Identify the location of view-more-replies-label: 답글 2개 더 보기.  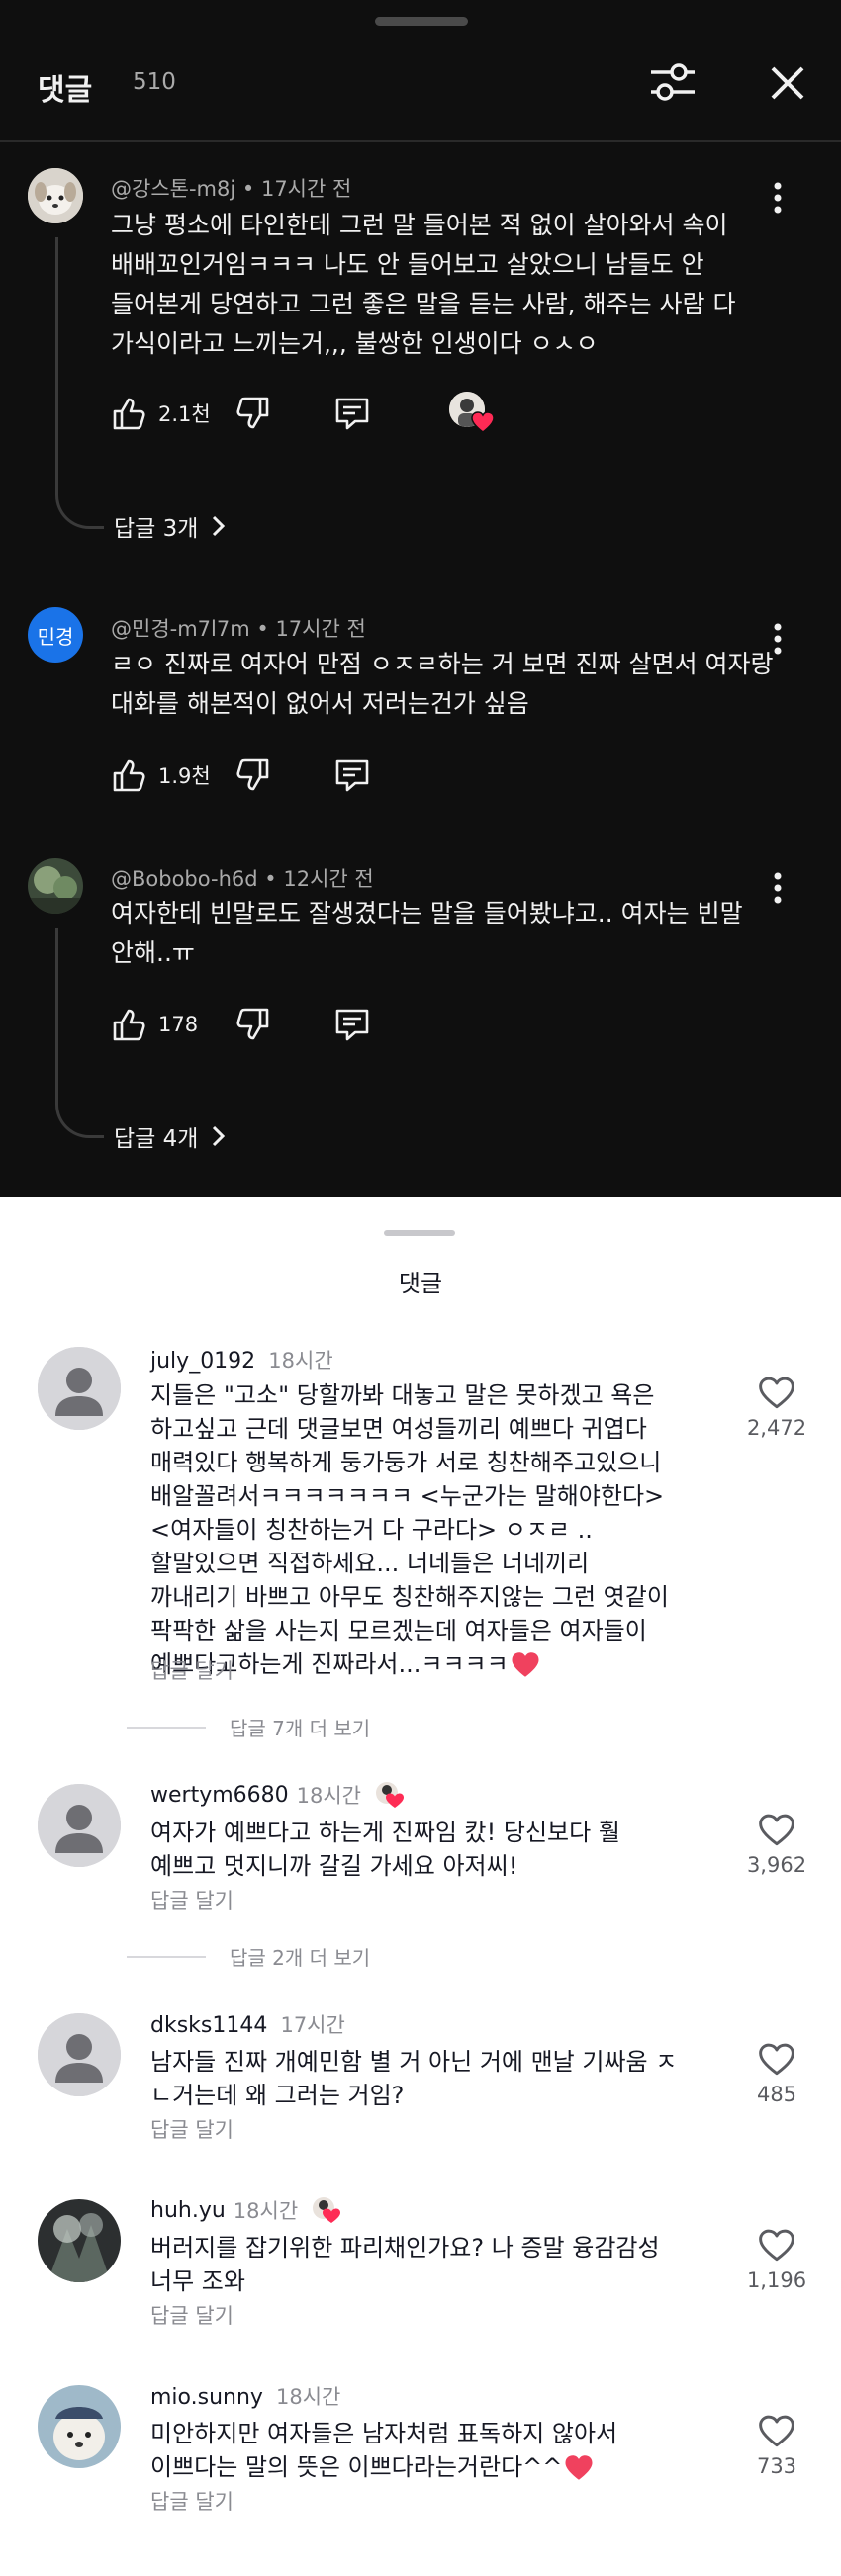
(300, 1958).